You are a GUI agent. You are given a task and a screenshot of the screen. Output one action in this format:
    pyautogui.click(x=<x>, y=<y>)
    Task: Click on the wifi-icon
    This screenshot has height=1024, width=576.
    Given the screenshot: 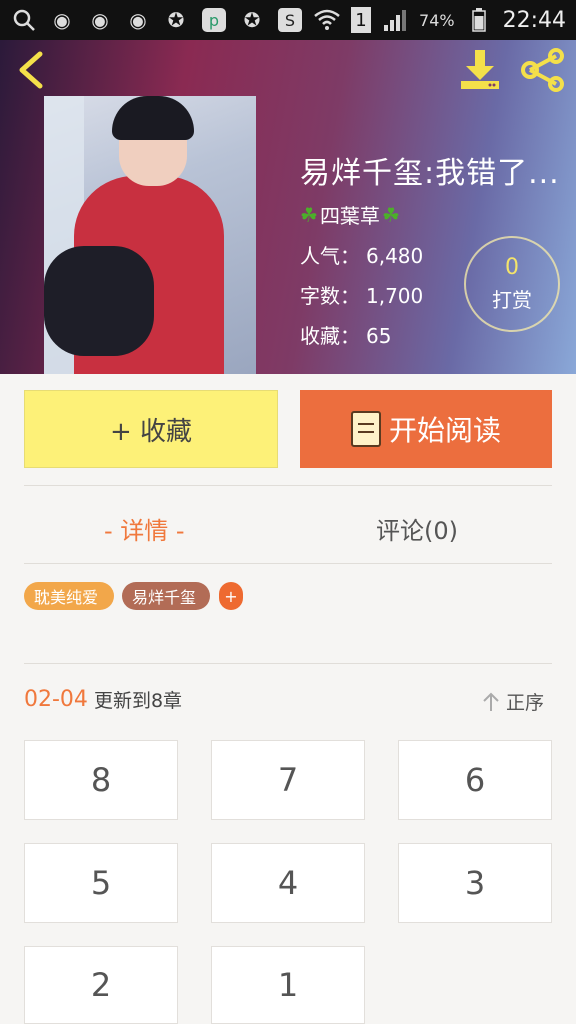 What is the action you would take?
    pyautogui.click(x=327, y=20)
    